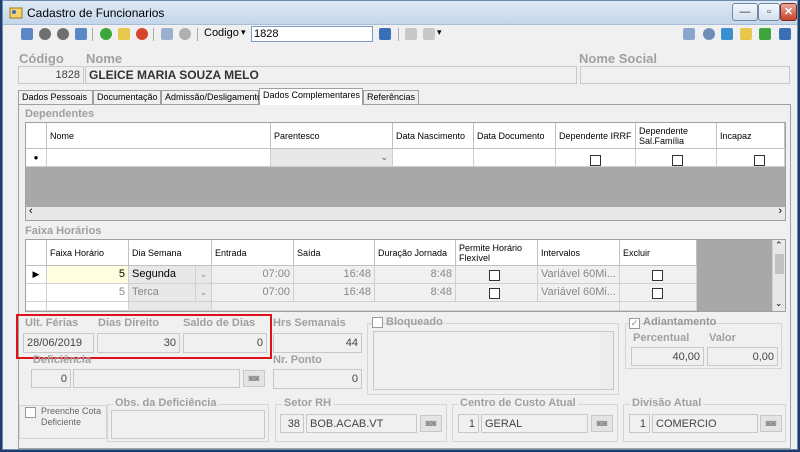 This screenshot has height=452, width=800. I want to click on column-header: Dia Semana, so click(170, 253).